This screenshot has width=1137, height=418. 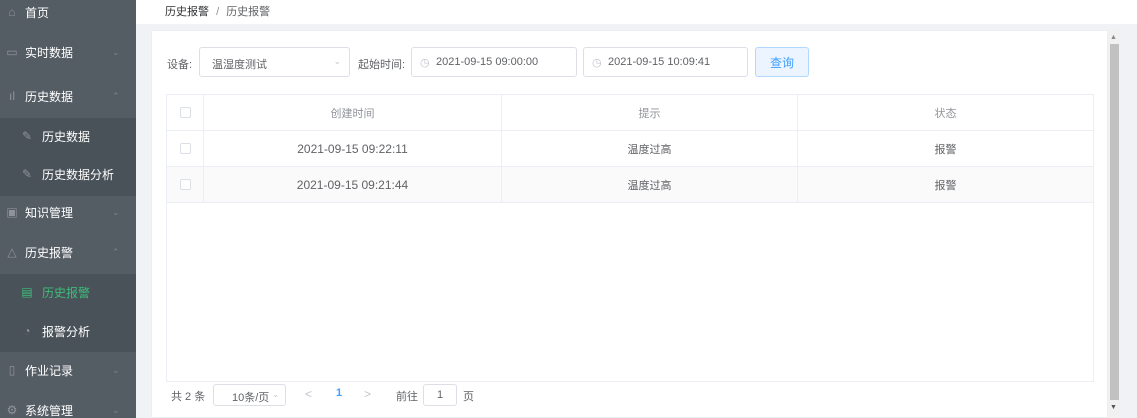 I want to click on start-time-value: 2021-09-15 09:00:00, so click(x=487, y=62).